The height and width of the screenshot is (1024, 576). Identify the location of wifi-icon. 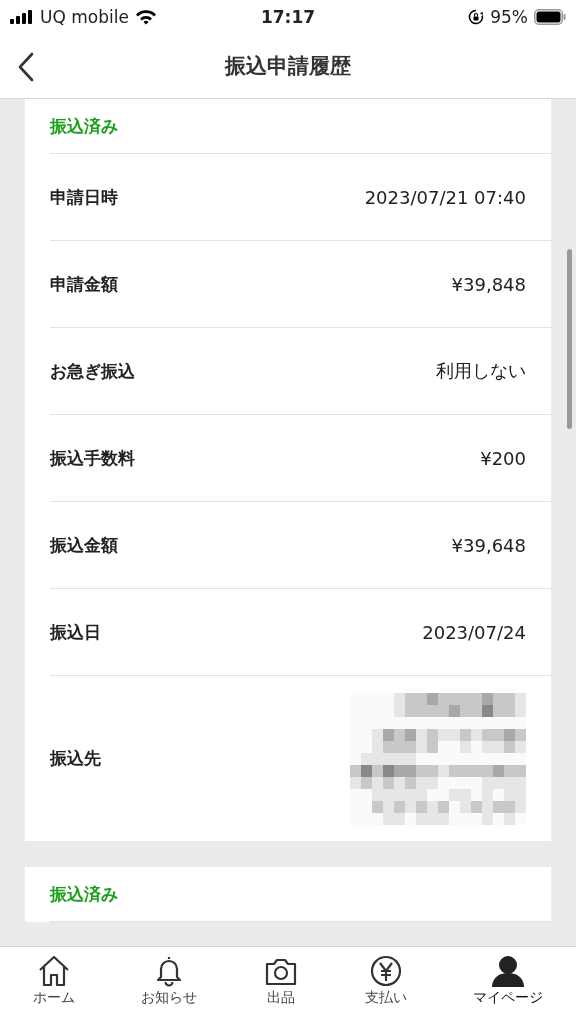
(145, 17).